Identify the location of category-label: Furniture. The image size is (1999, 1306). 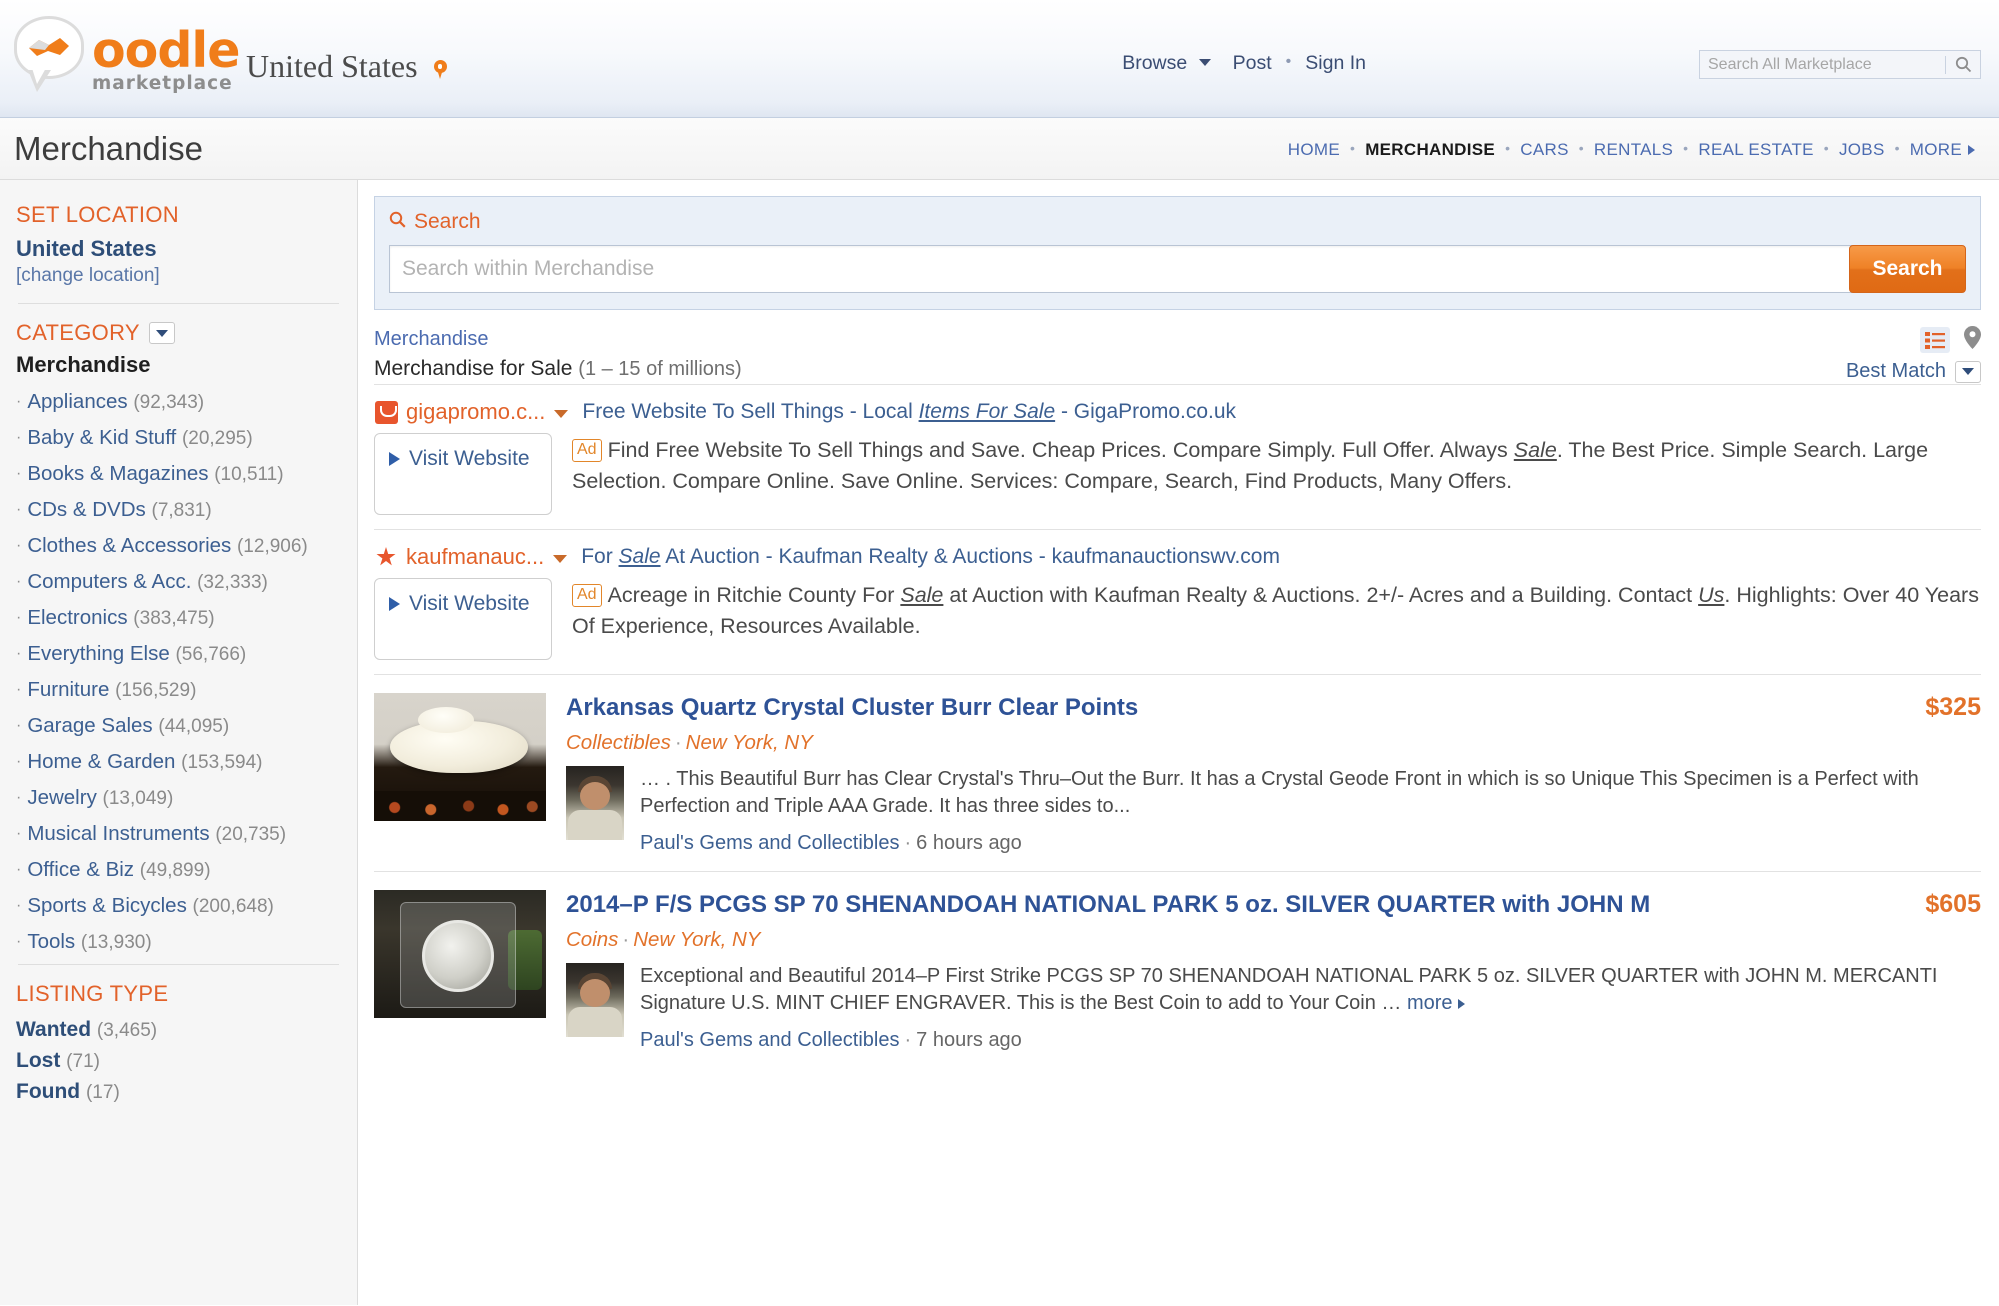
(68, 689).